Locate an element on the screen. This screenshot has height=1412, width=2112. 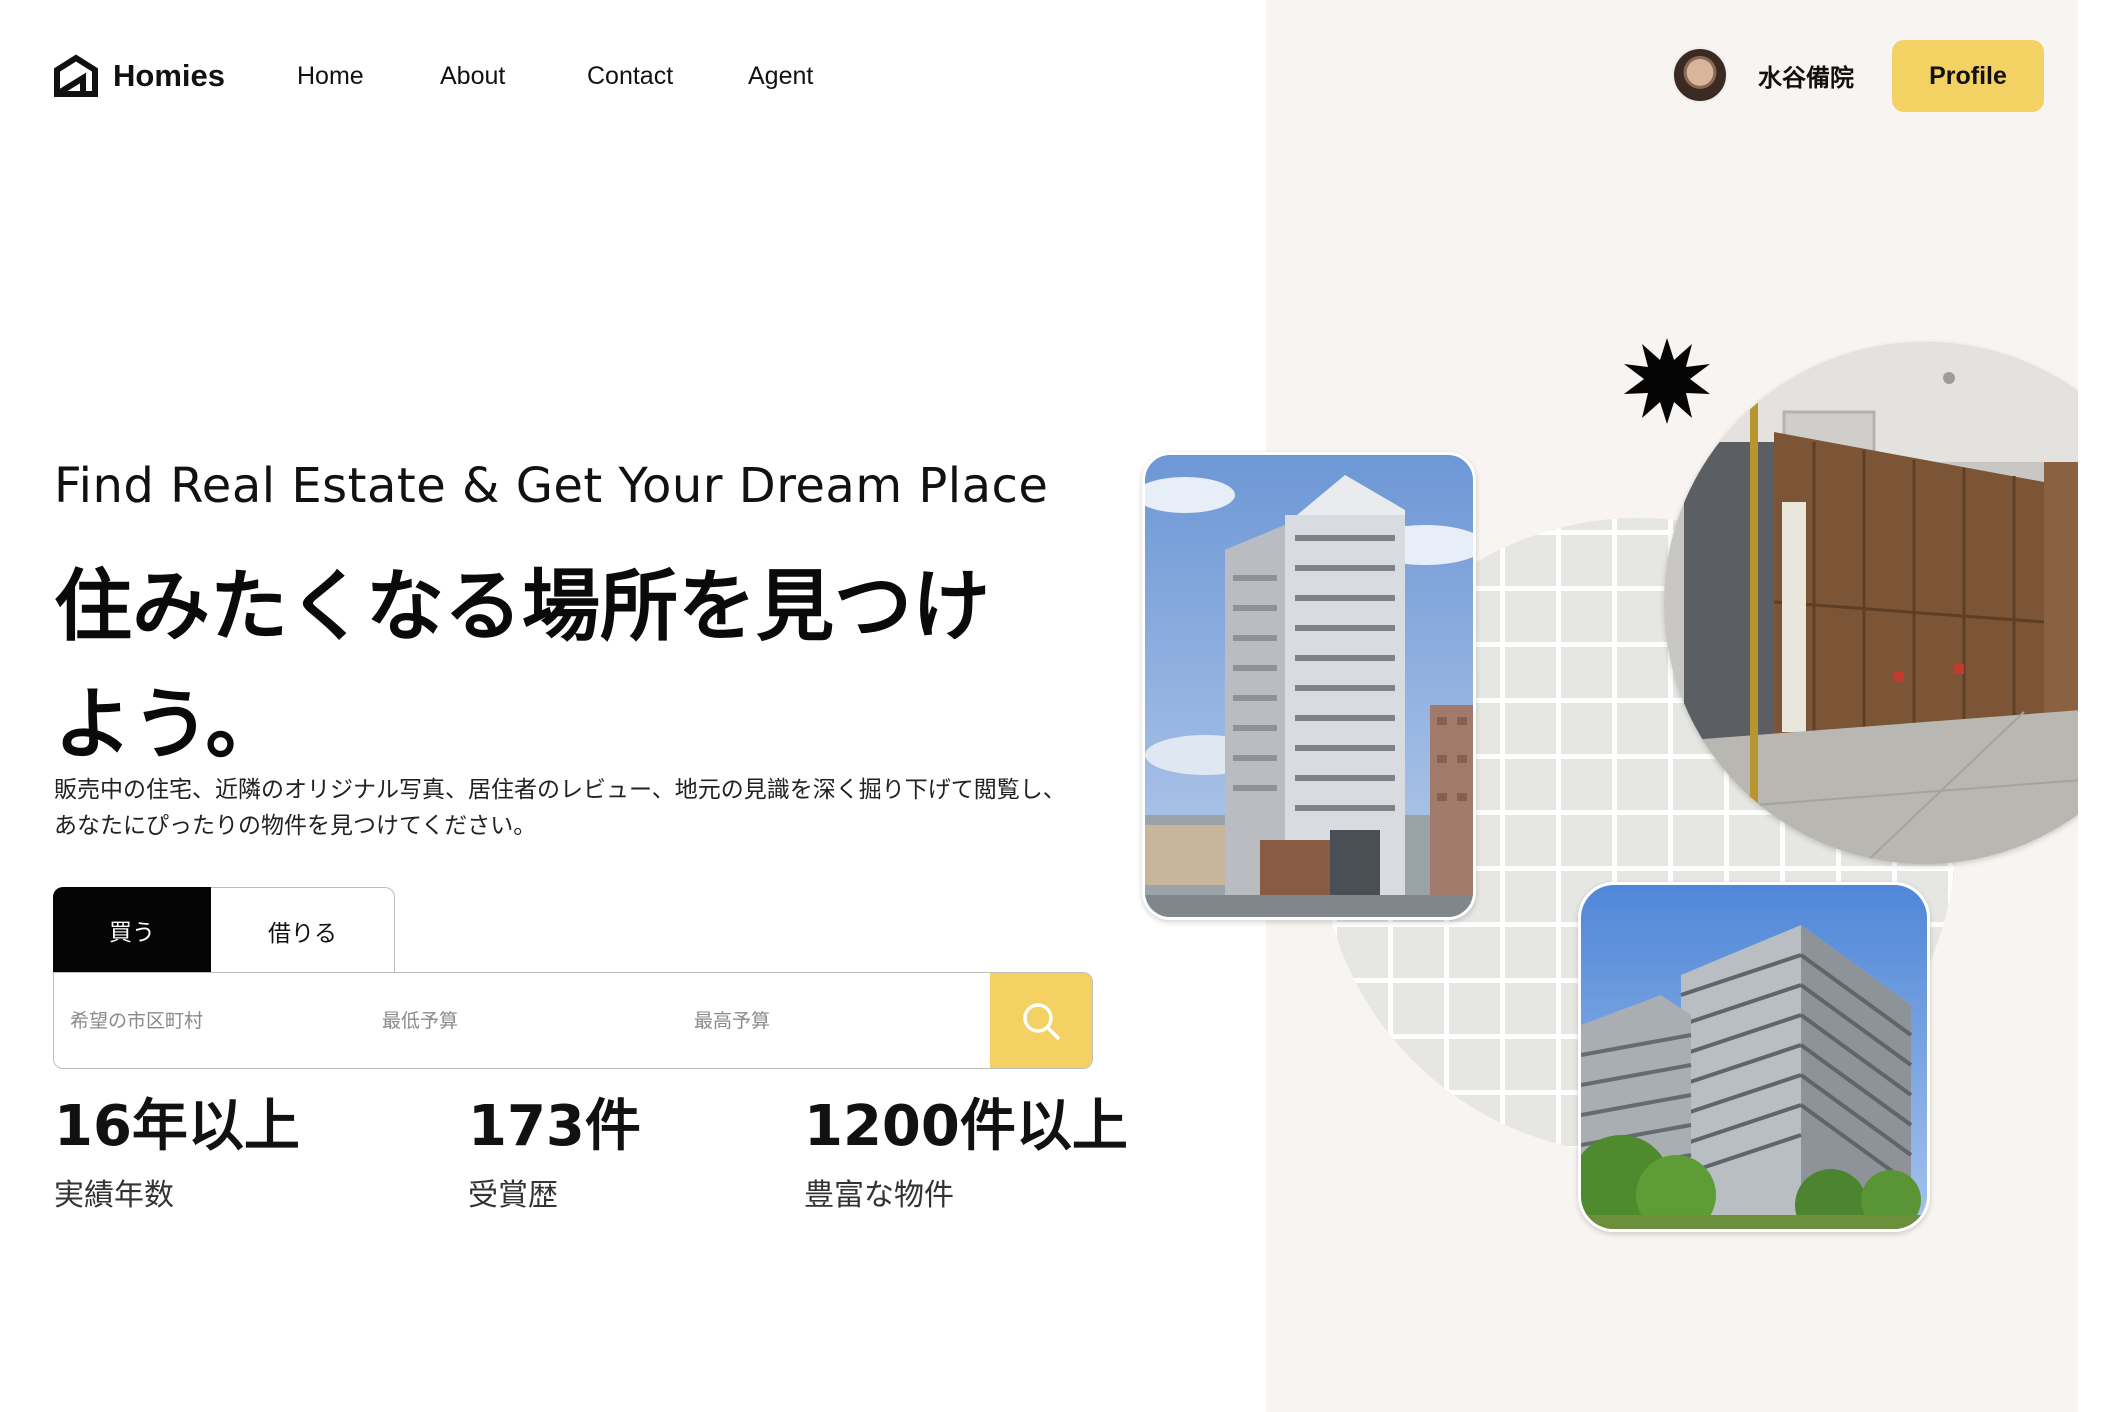
location-input is located at coordinates (210, 1020).